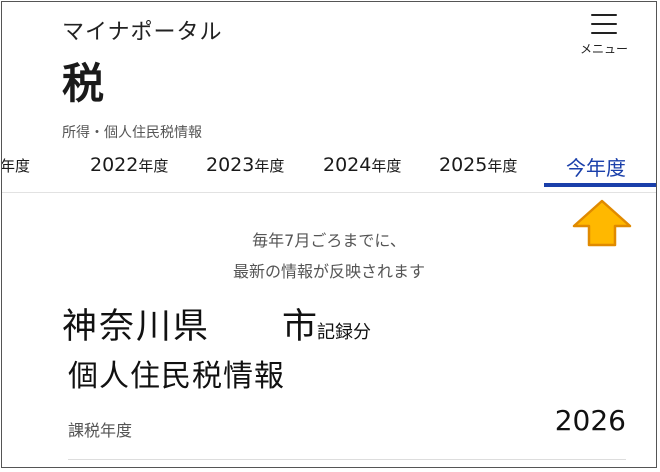  Describe the element at coordinates (142, 32) in the screenshot. I see `app-name: マイナポータル` at that location.